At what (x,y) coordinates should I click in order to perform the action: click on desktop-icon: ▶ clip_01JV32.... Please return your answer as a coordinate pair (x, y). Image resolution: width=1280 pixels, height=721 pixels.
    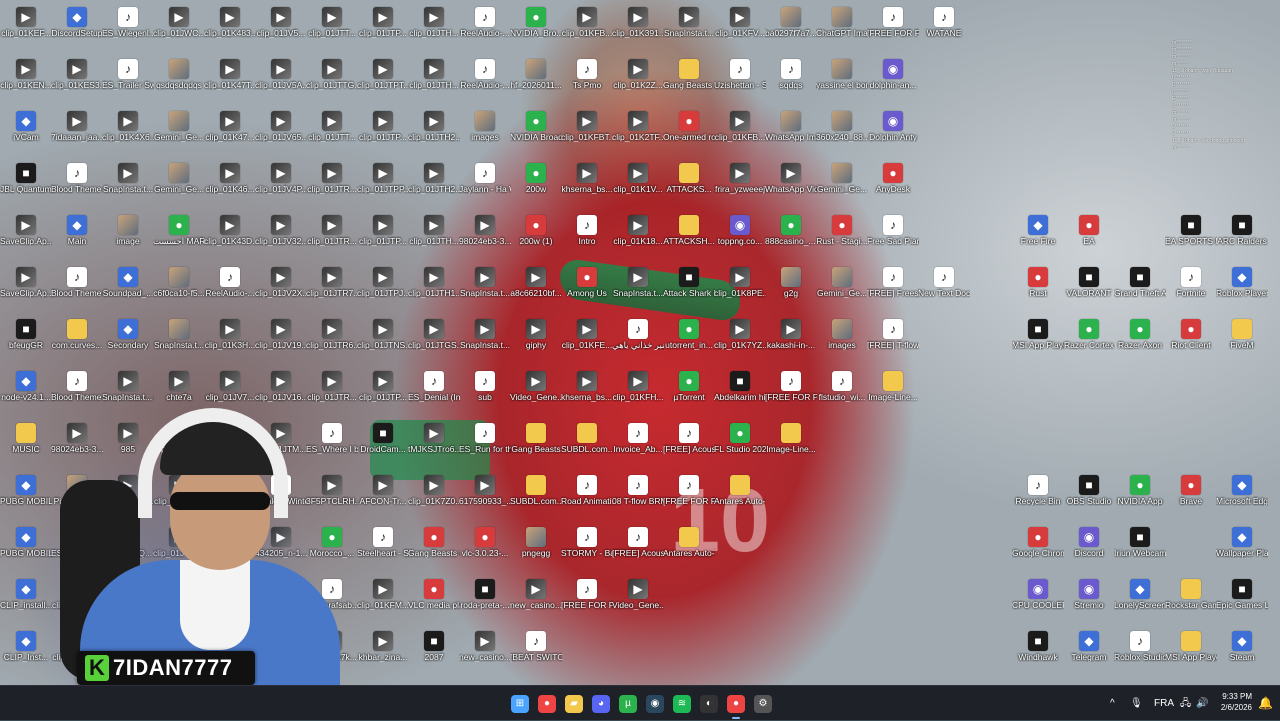
    Looking at the image, I should click on (281, 238).